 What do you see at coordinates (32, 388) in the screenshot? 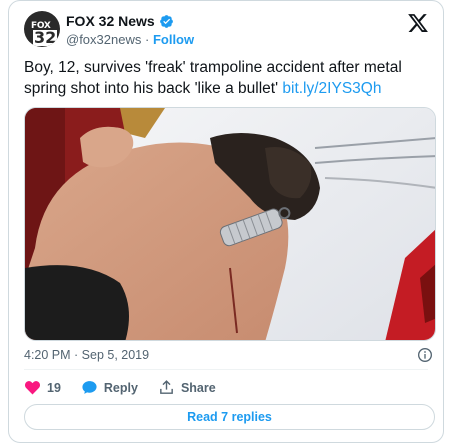
I see `heart-icon` at bounding box center [32, 388].